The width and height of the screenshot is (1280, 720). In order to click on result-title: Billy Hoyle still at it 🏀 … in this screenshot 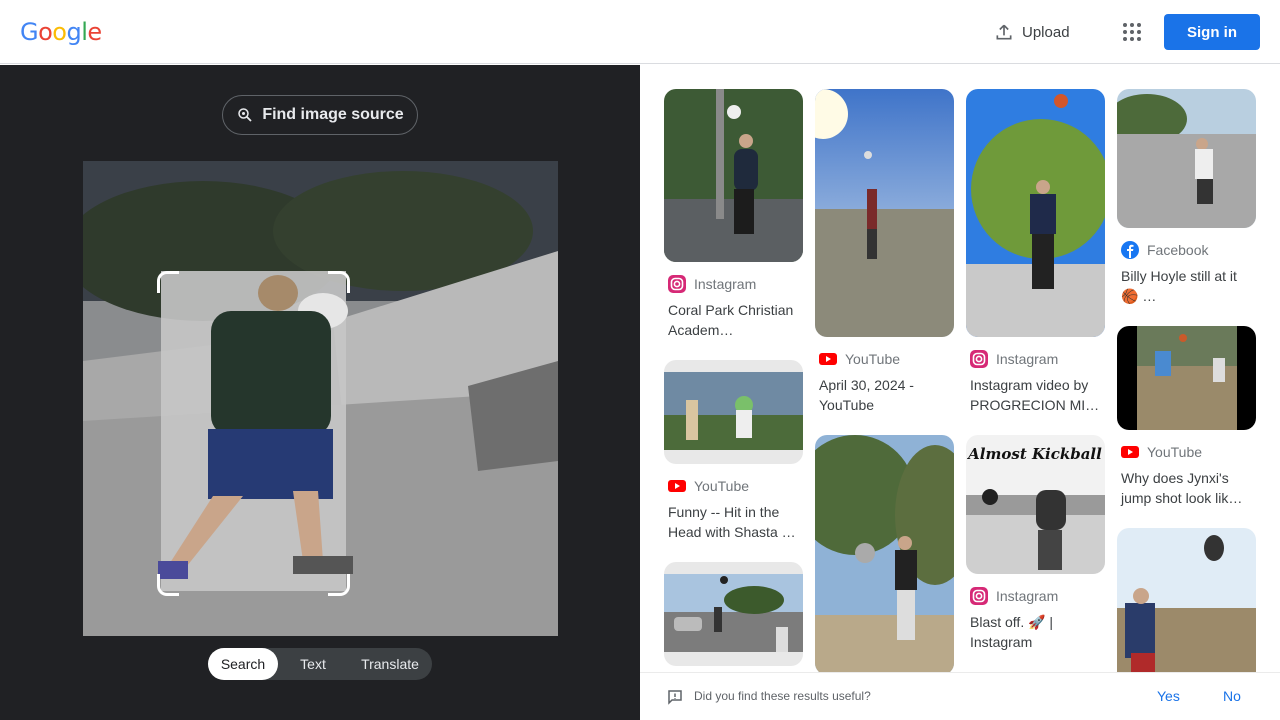, I will do `click(1179, 286)`.